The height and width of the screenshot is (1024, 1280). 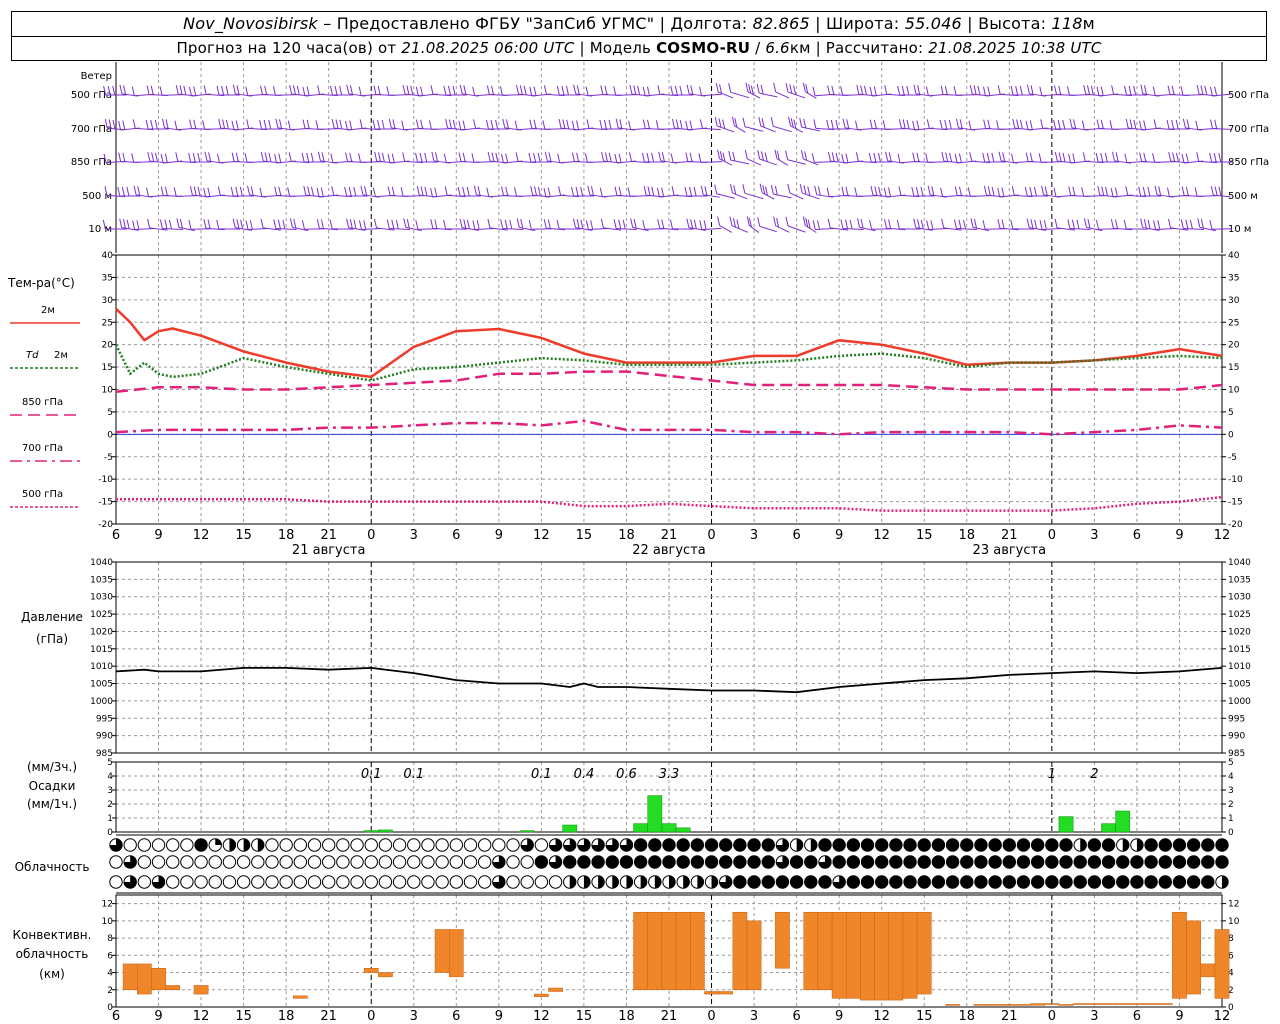 What do you see at coordinates (1234, 301) in the screenshot?
I see `temp-ytick-label: 30` at bounding box center [1234, 301].